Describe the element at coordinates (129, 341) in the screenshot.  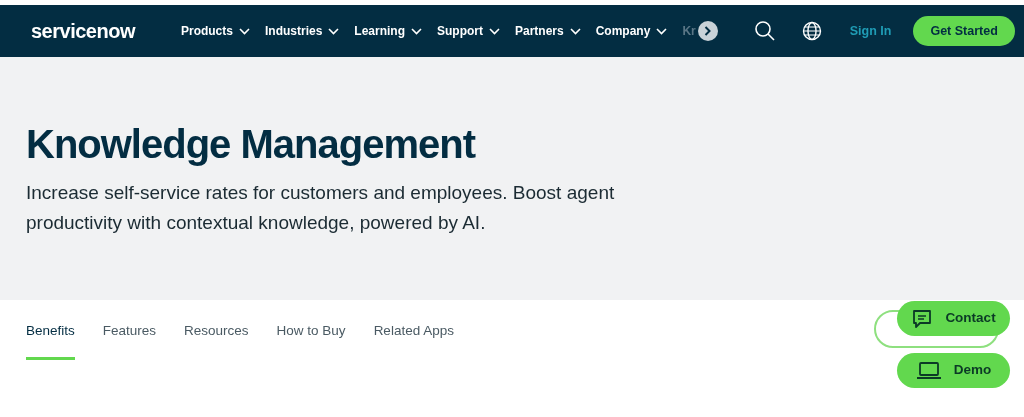
I see `section-tab: Features` at that location.